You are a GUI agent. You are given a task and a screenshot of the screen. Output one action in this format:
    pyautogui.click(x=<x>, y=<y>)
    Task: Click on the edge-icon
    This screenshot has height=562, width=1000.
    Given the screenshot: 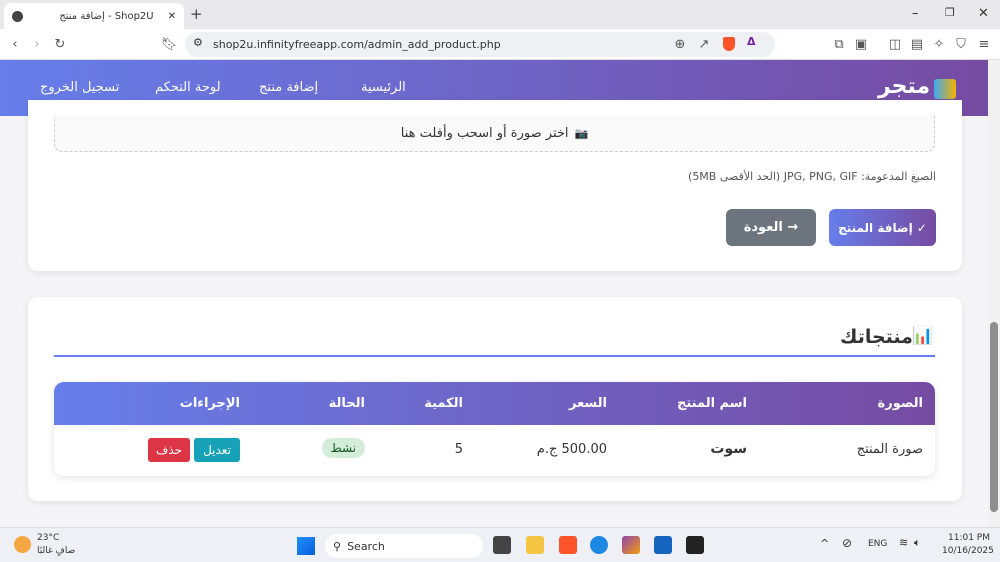 What is the action you would take?
    pyautogui.click(x=599, y=545)
    